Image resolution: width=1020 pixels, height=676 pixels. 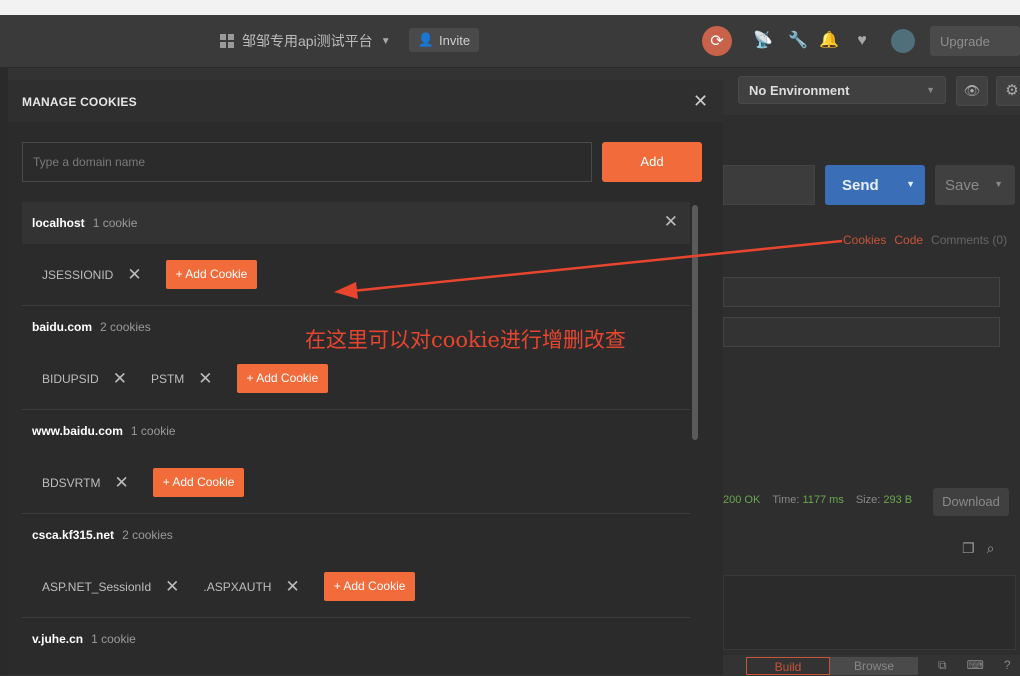 I want to click on workspace-switcher: 邹邹专用api测试平台 ▼, so click(x=305, y=41).